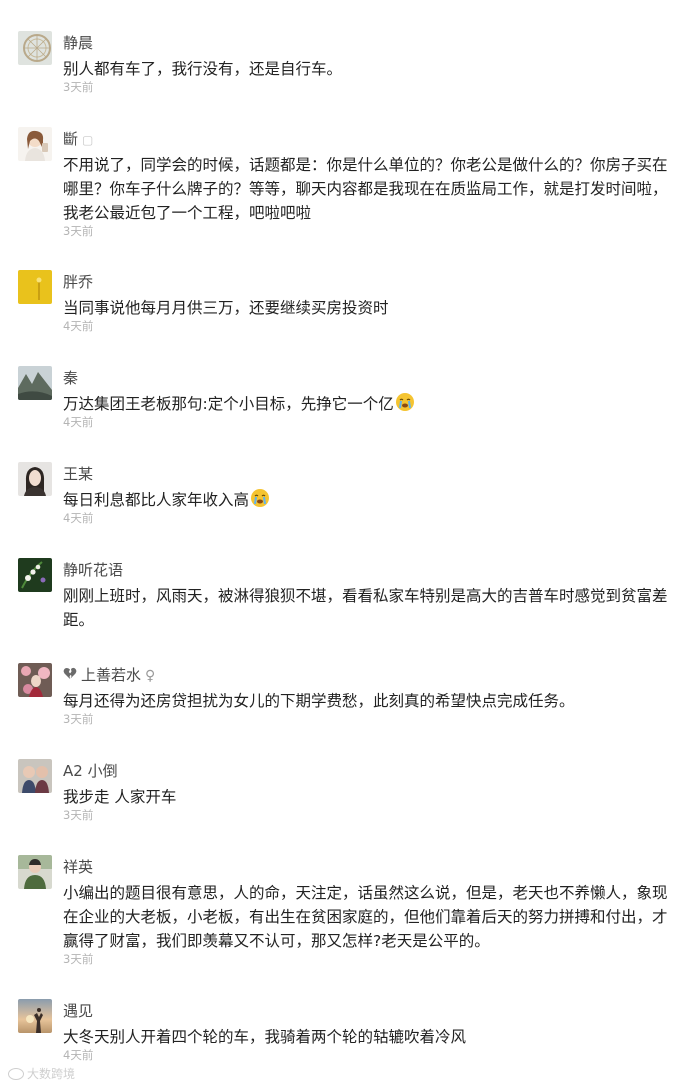  I want to click on commenter-name: 上善若水 ♀, so click(109, 675).